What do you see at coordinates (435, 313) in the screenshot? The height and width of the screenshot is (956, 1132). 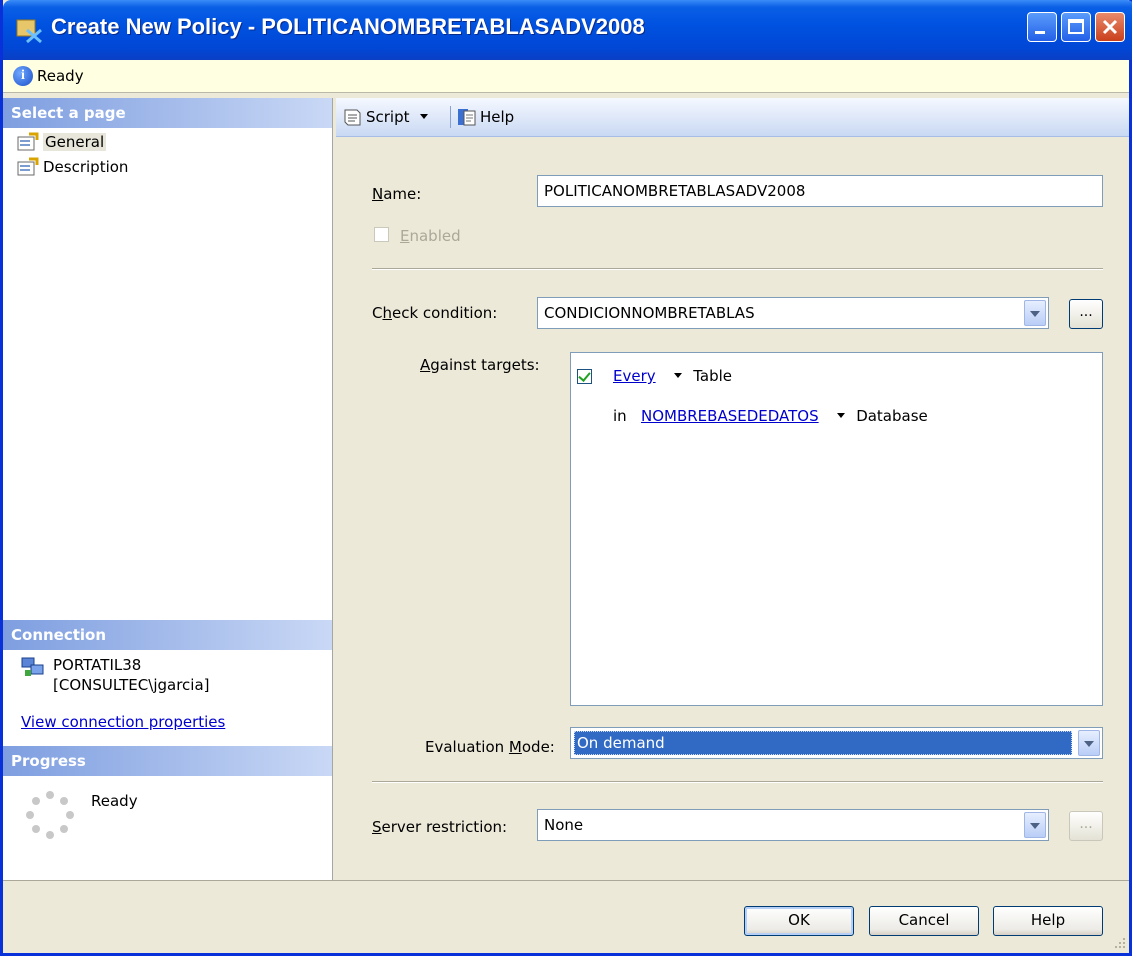 I see `check-condition-label: Check condition:` at bounding box center [435, 313].